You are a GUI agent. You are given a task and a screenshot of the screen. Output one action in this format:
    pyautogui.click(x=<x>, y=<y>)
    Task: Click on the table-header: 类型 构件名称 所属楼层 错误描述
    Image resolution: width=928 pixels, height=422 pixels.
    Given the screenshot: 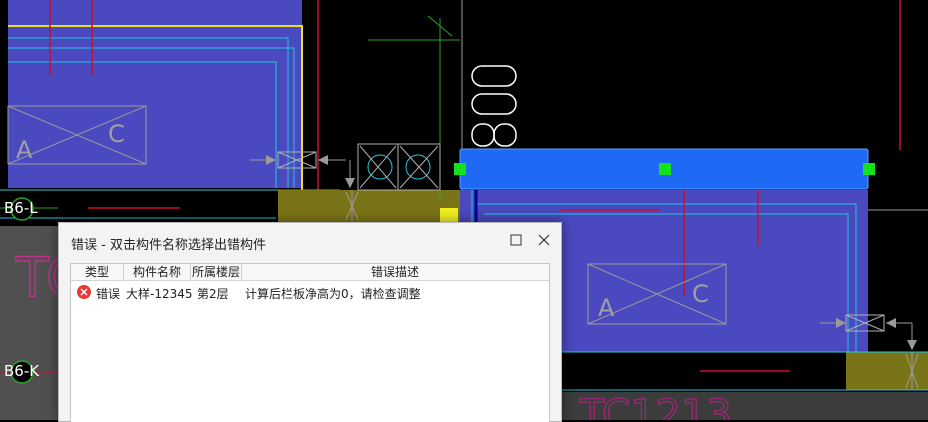 What is the action you would take?
    pyautogui.click(x=310, y=272)
    